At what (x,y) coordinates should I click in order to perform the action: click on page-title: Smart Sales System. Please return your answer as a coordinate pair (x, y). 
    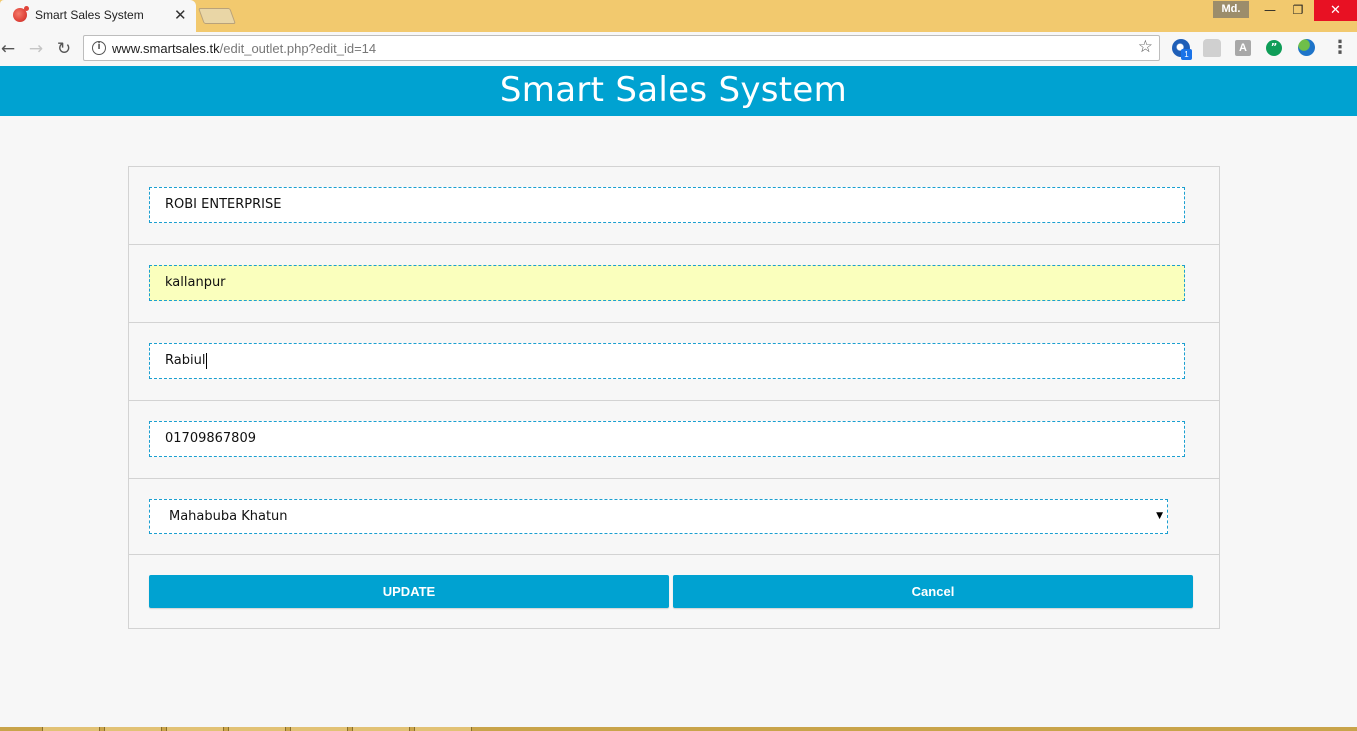
    Looking at the image, I should click on (673, 90).